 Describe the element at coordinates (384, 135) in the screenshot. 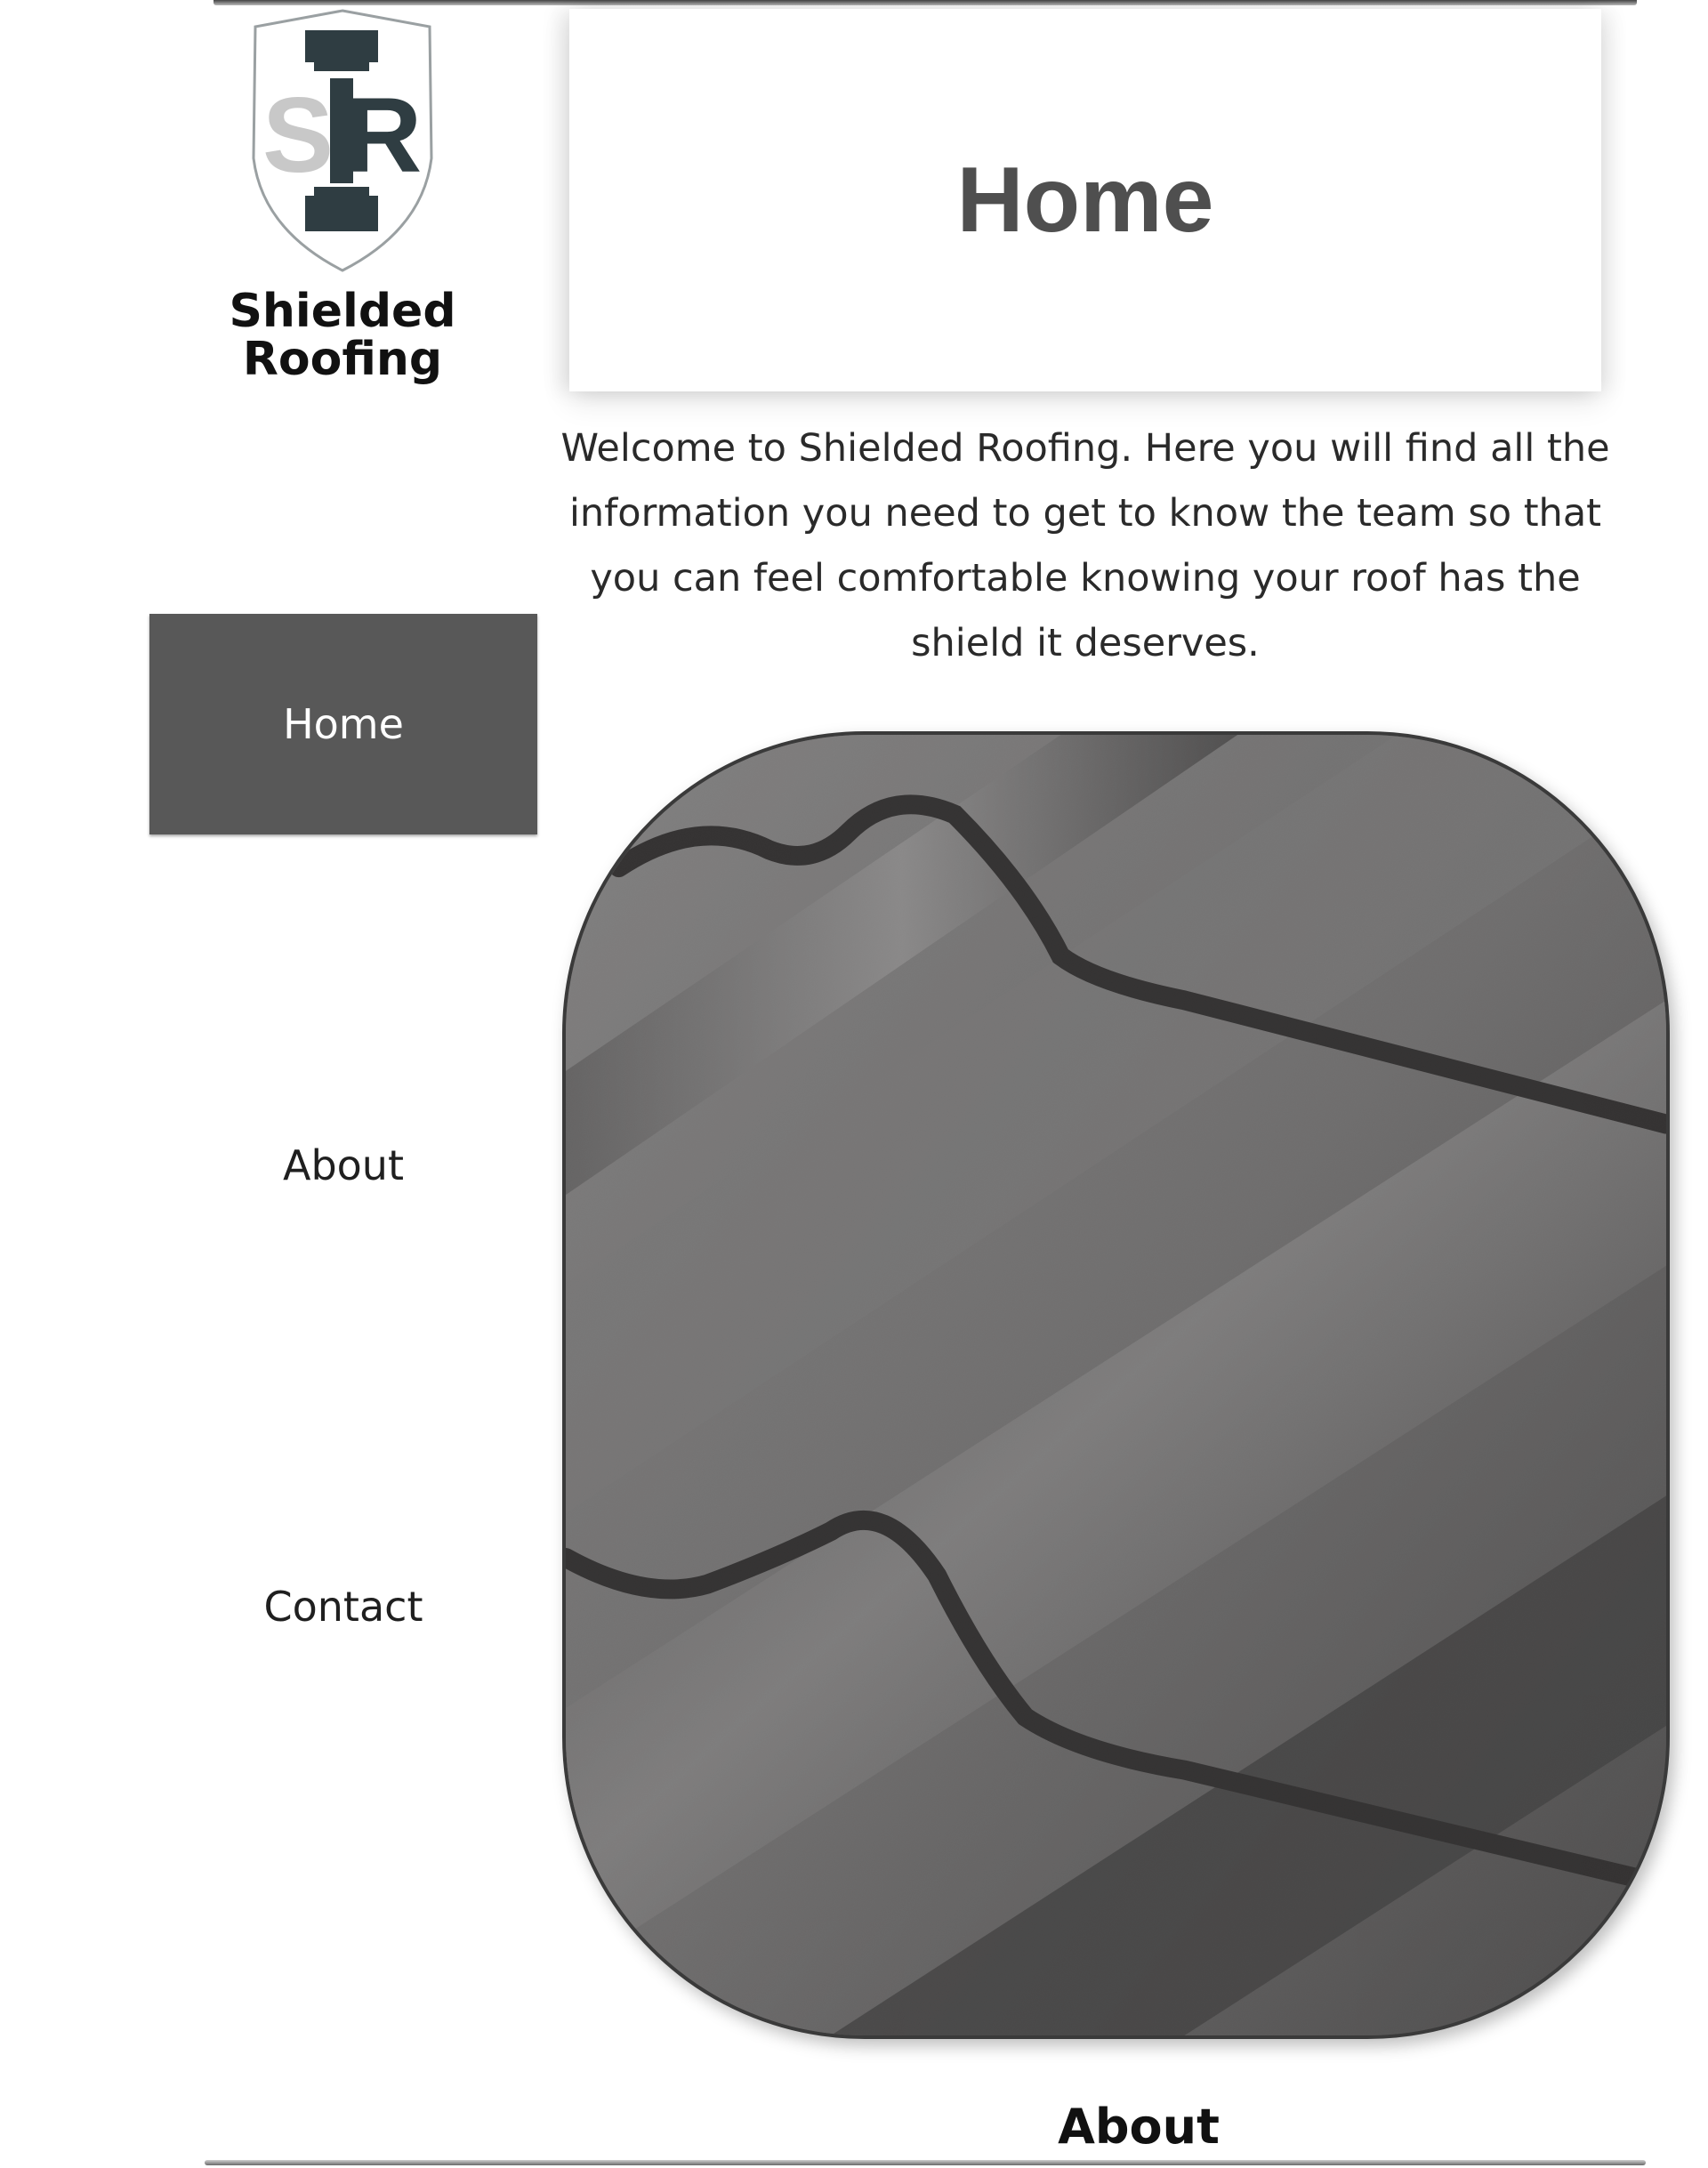

I see `logo-letter-r: R` at that location.